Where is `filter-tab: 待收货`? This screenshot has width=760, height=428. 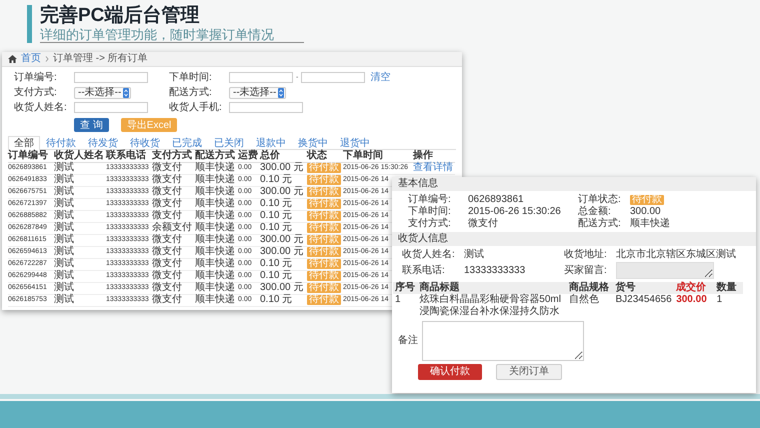
filter-tab: 待收货 is located at coordinates (145, 142).